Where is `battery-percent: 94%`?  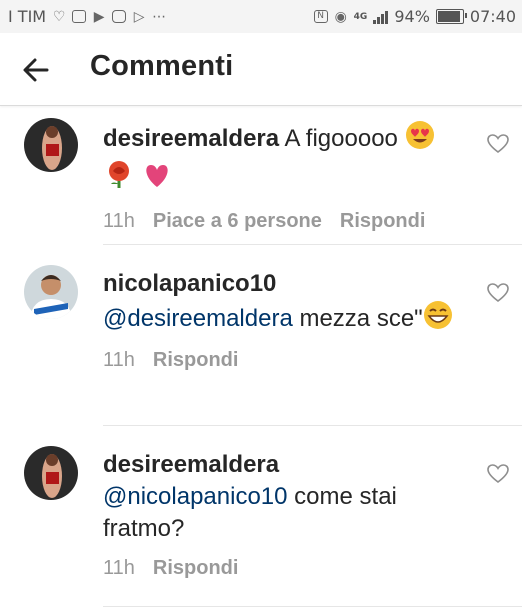
battery-percent: 94% is located at coordinates (412, 16).